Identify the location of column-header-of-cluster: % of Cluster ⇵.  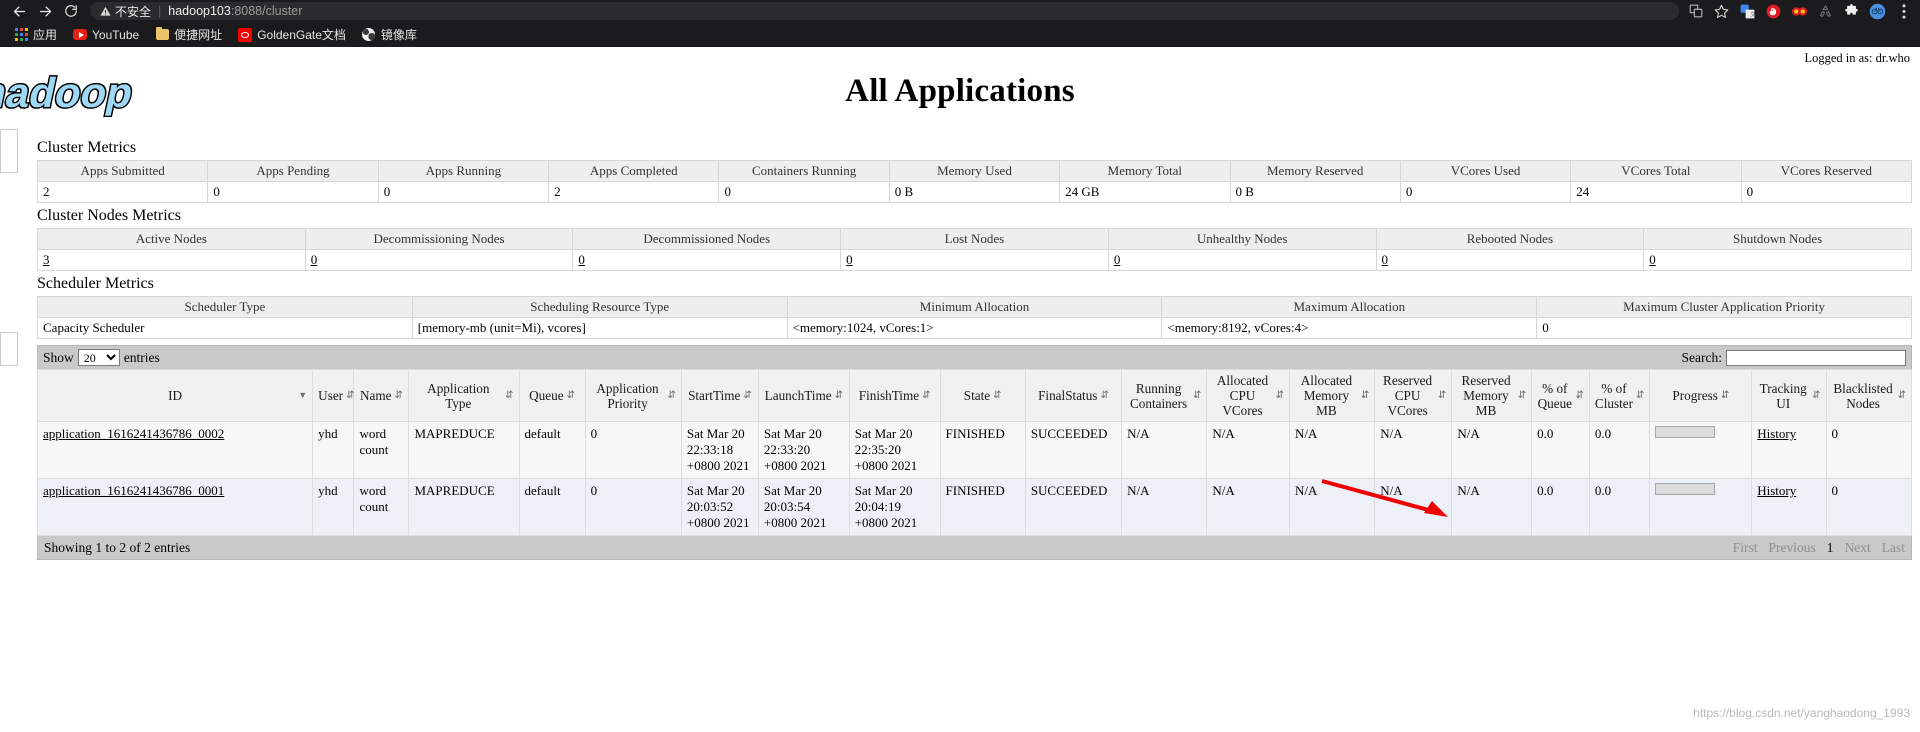
(1619, 395).